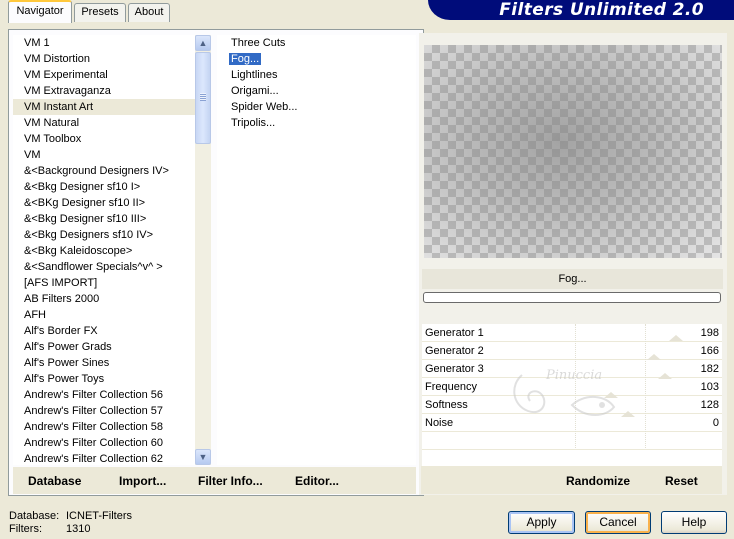  Describe the element at coordinates (32, 155) in the screenshot. I see `category-label: VM` at that location.